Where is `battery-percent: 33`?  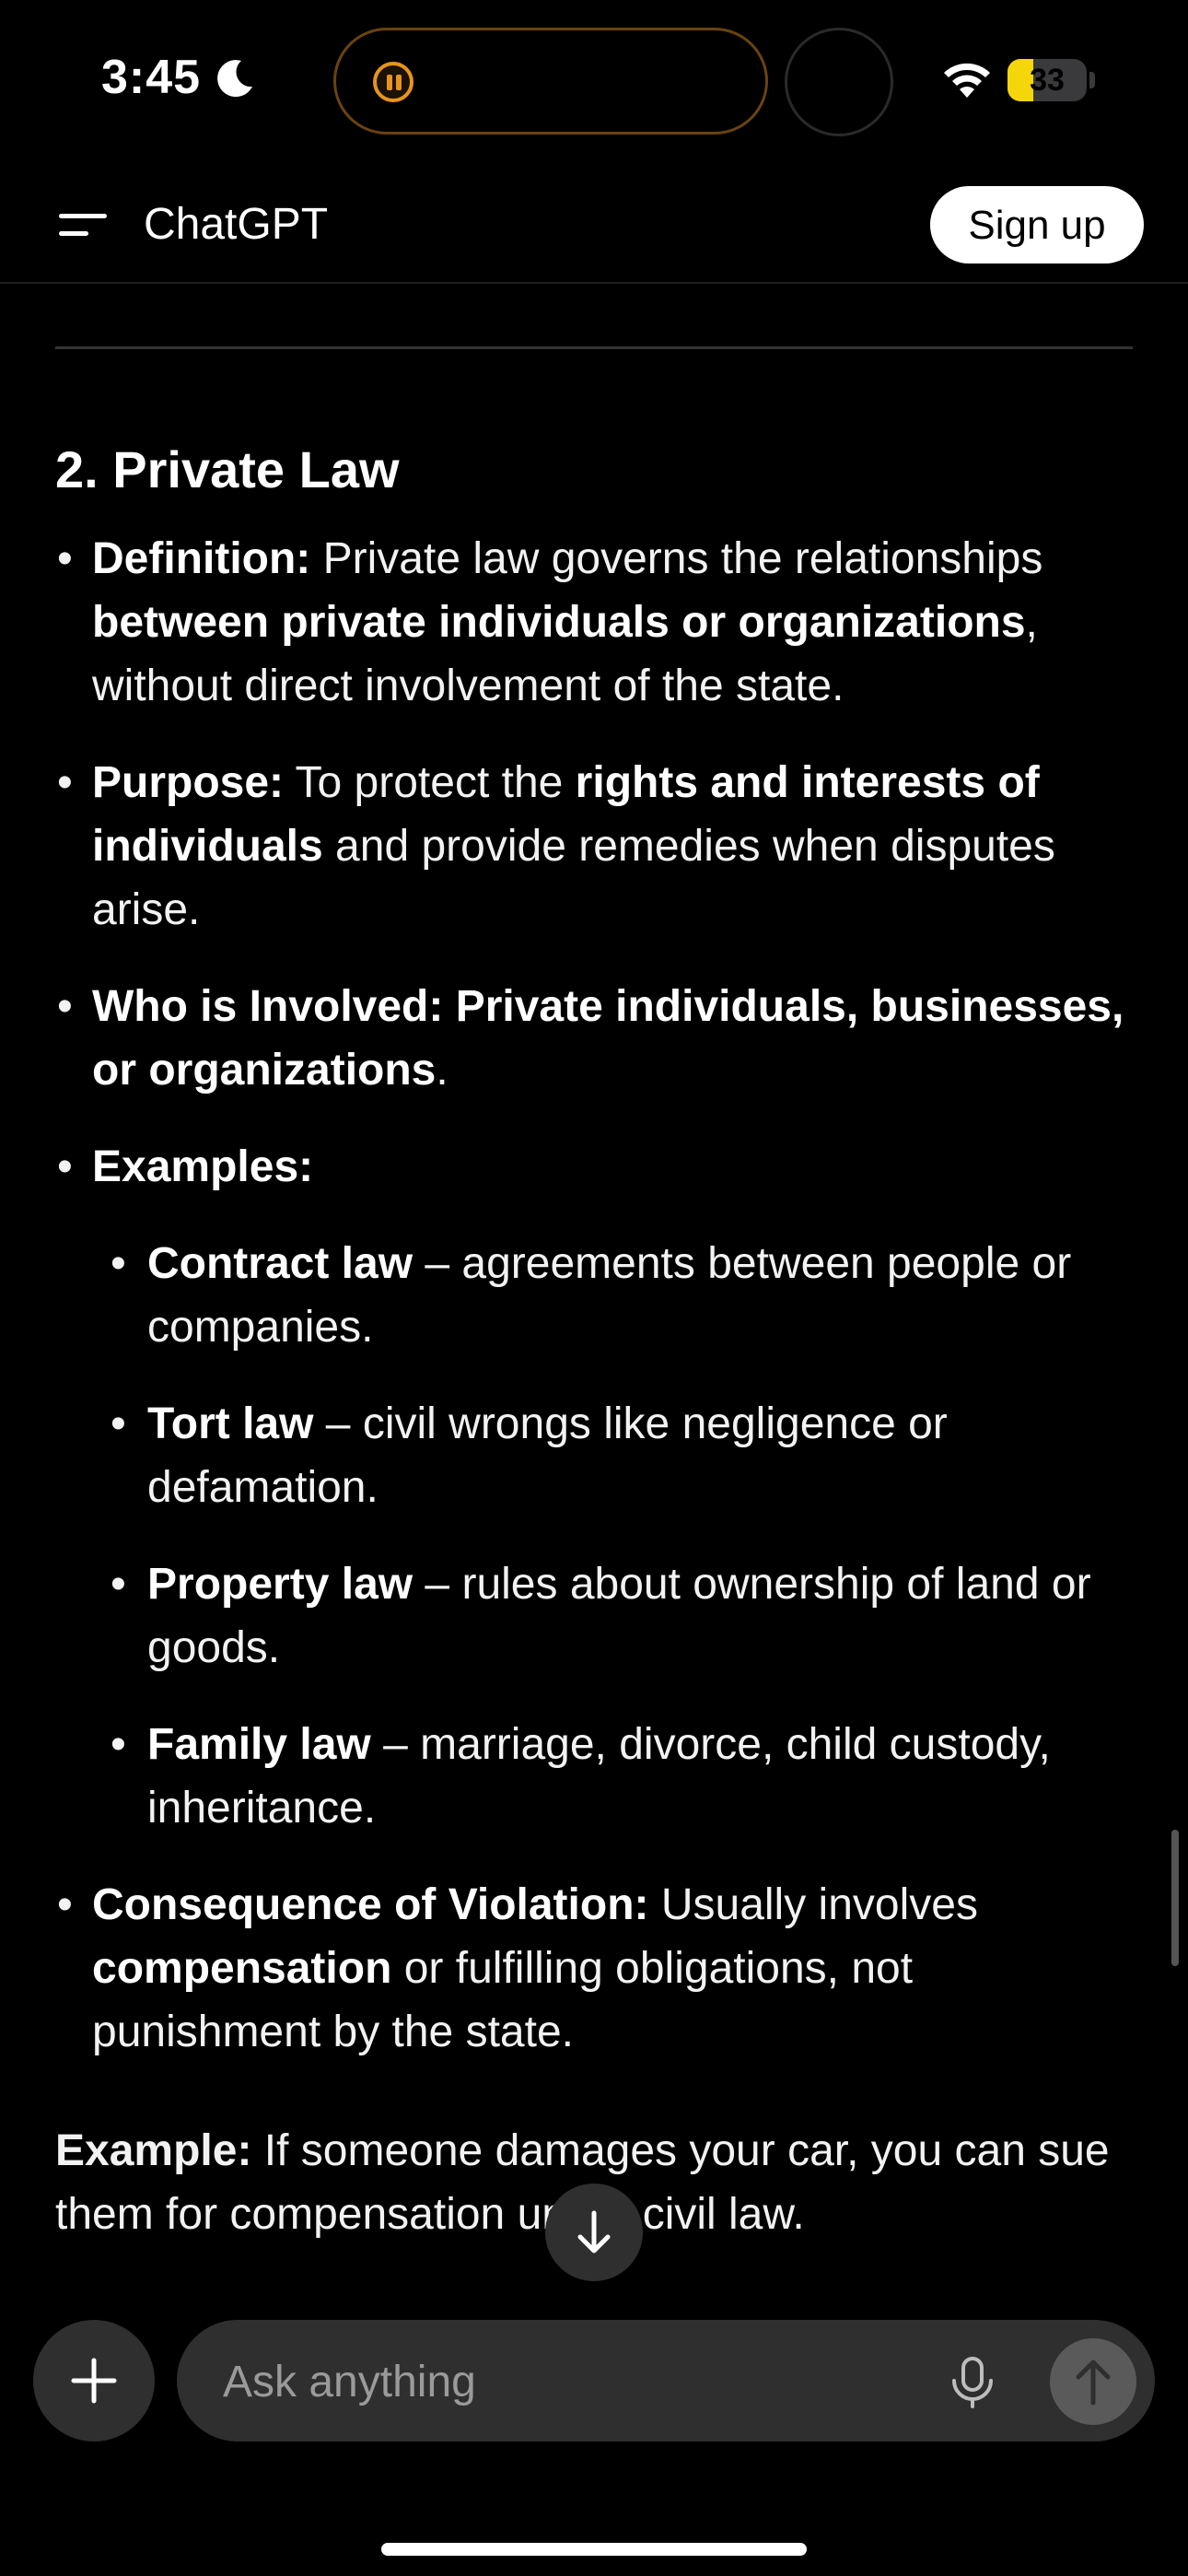
battery-percent: 33 is located at coordinates (1047, 80).